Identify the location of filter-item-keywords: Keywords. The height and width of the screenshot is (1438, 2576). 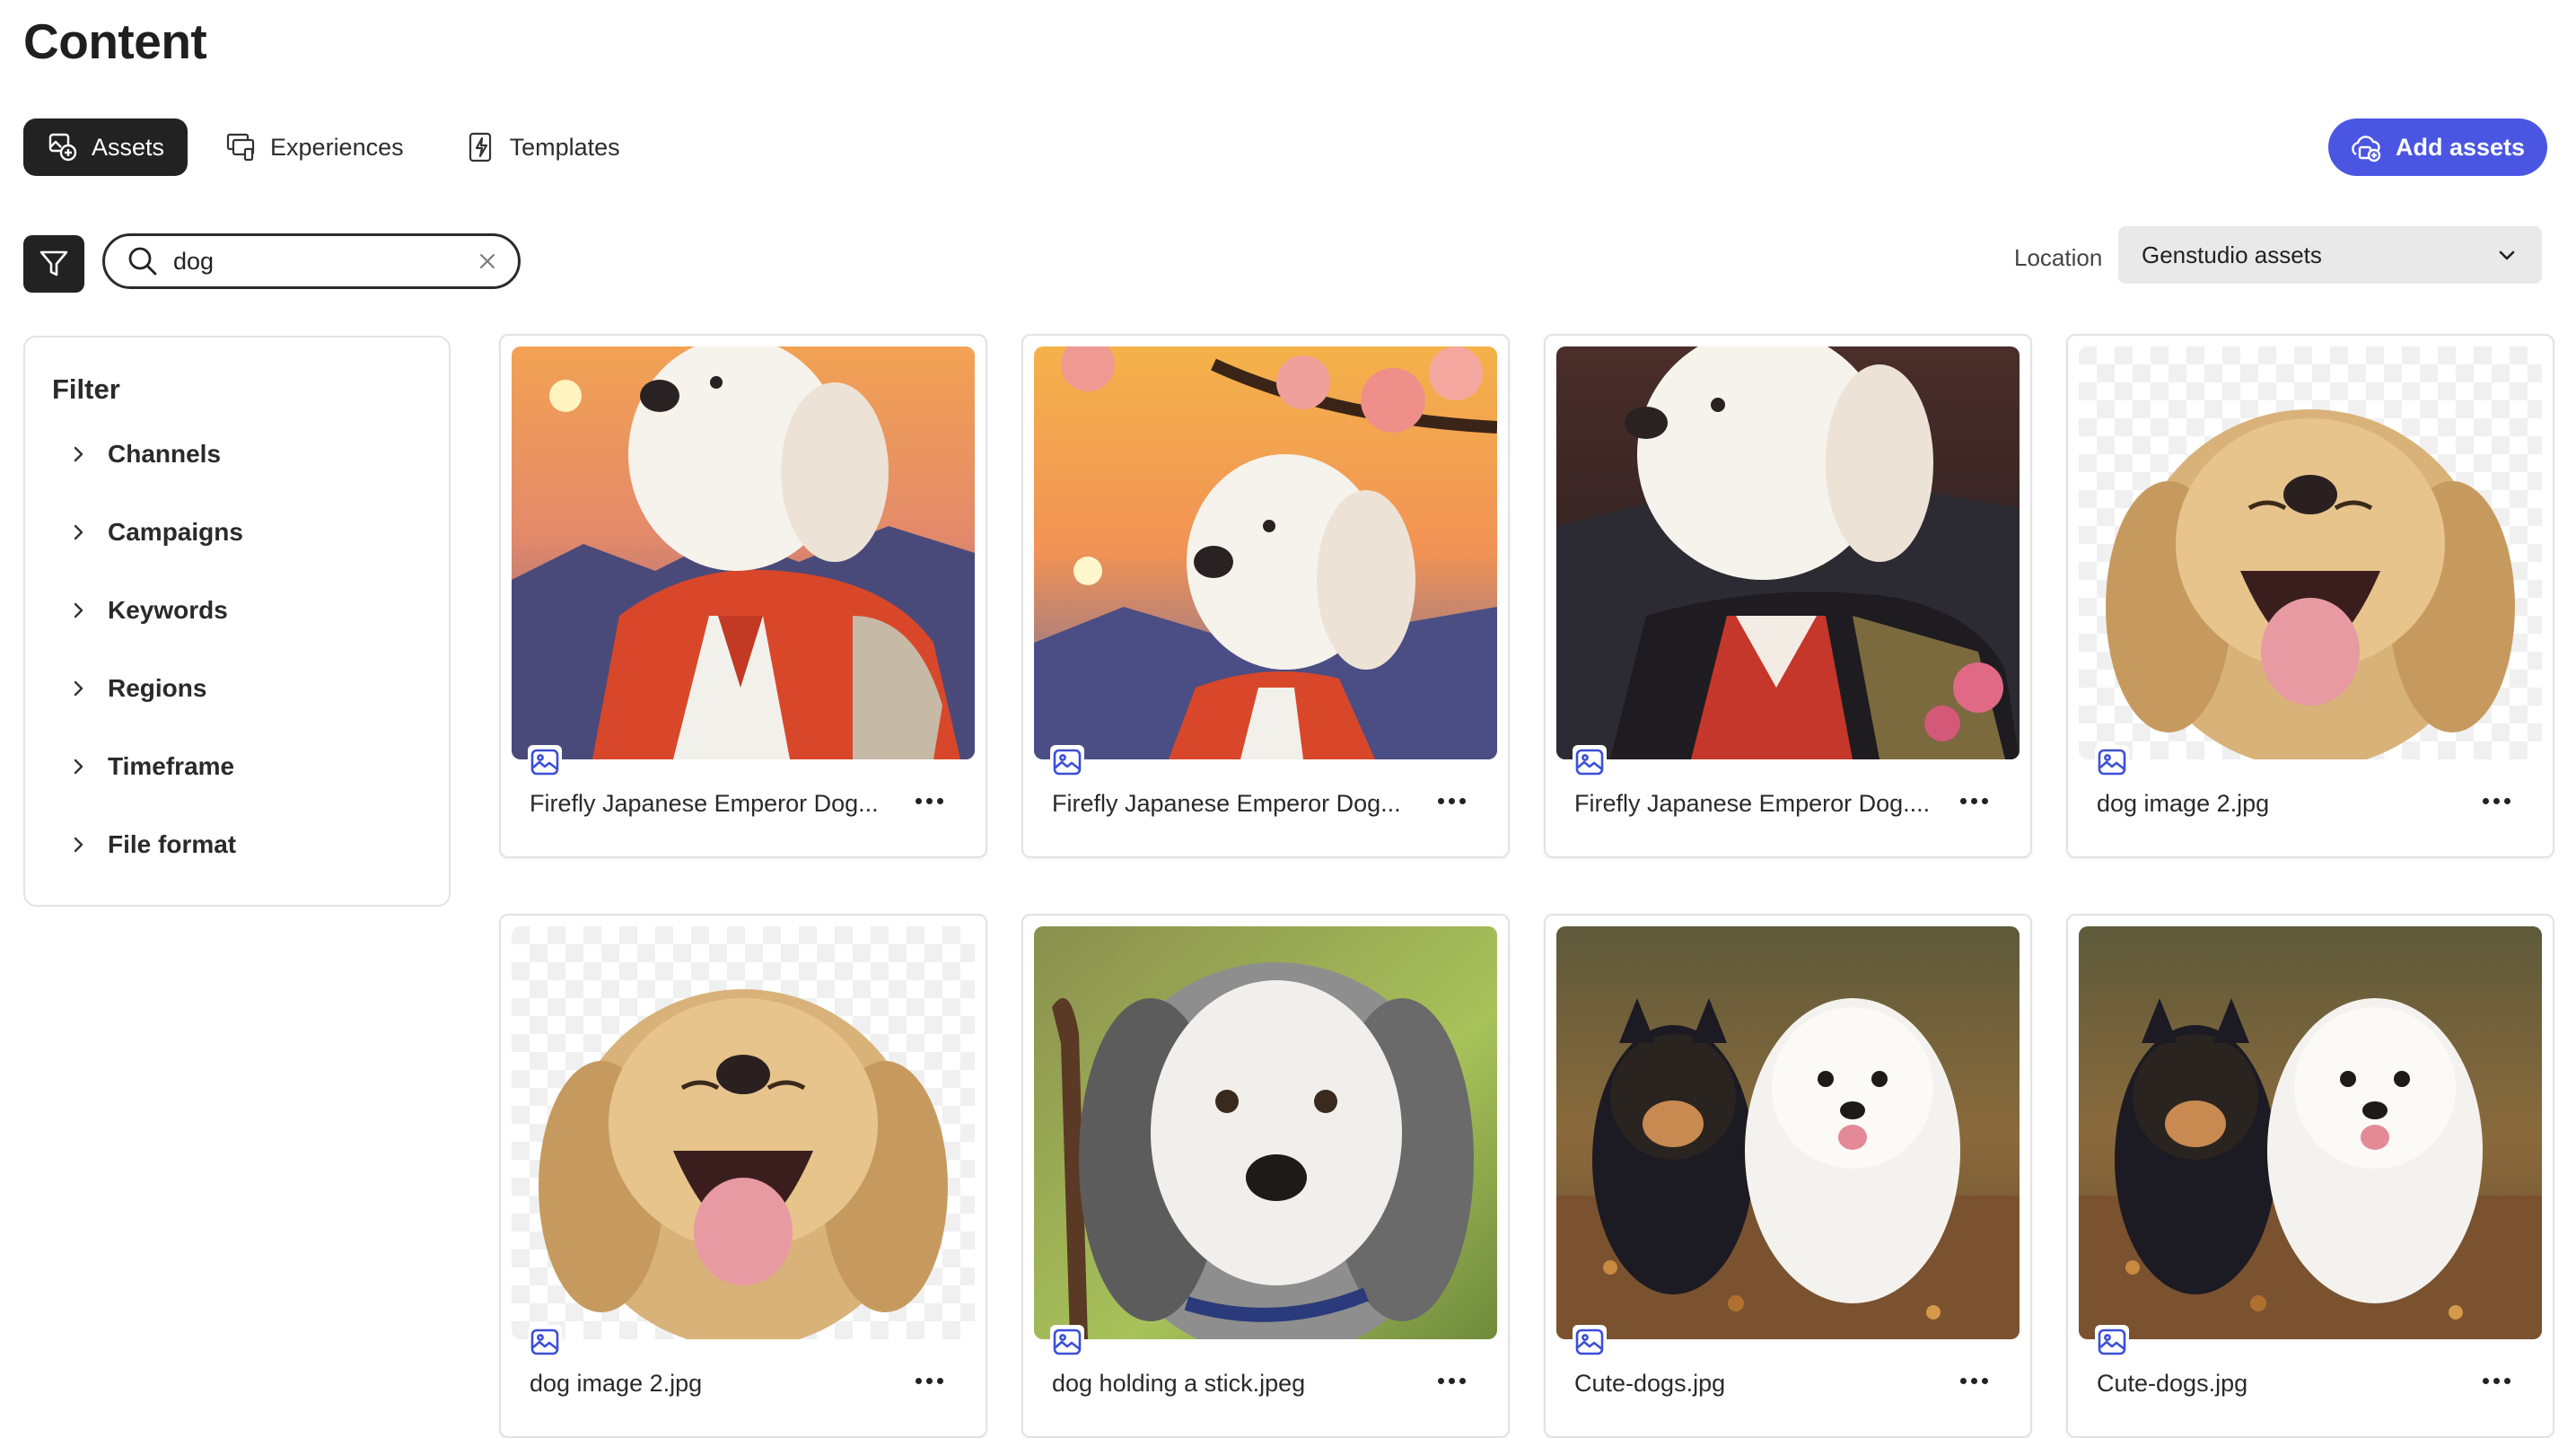
(148, 610).